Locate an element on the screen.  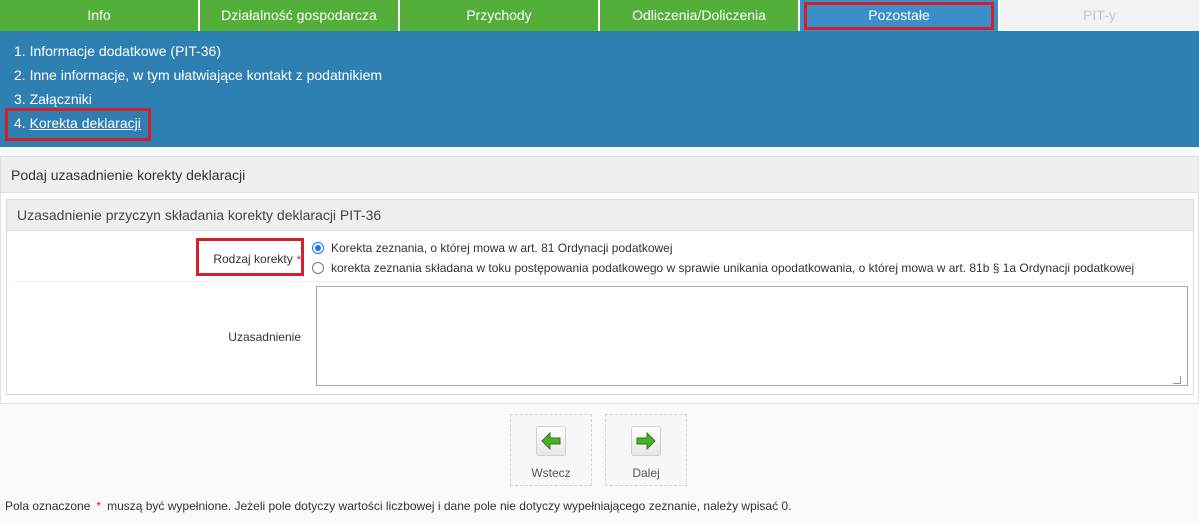
subnav-item-number: 1. is located at coordinates (20, 51).